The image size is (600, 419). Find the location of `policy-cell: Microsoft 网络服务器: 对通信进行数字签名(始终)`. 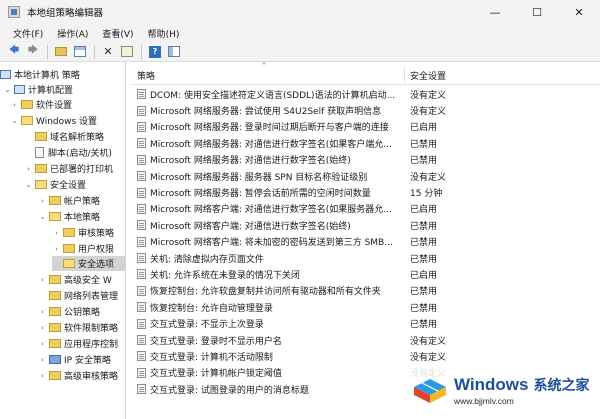

policy-cell: Microsoft 网络服务器: 对通信进行数字签名(始终) is located at coordinates (268, 159).